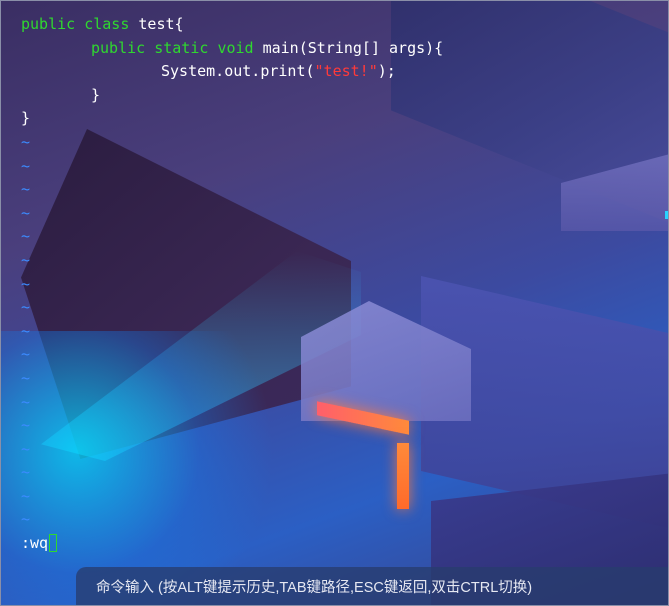 The height and width of the screenshot is (606, 669). I want to click on code-line-3: System.out.print("test!");, so click(336, 72).